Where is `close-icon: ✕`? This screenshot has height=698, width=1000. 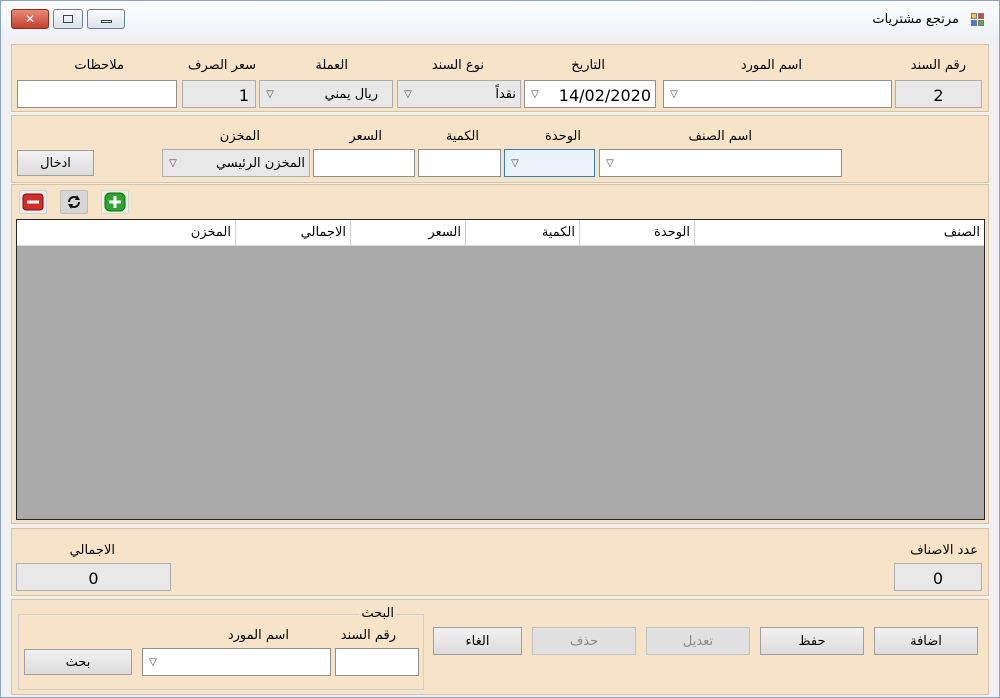
close-icon: ✕ is located at coordinates (30, 19).